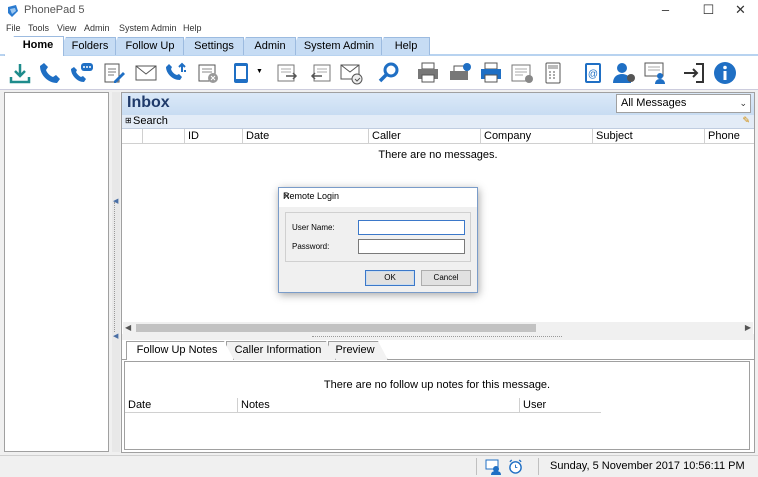 Image resolution: width=758 pixels, height=477 pixels. What do you see at coordinates (320, 73) in the screenshot?
I see `reply-icon` at bounding box center [320, 73].